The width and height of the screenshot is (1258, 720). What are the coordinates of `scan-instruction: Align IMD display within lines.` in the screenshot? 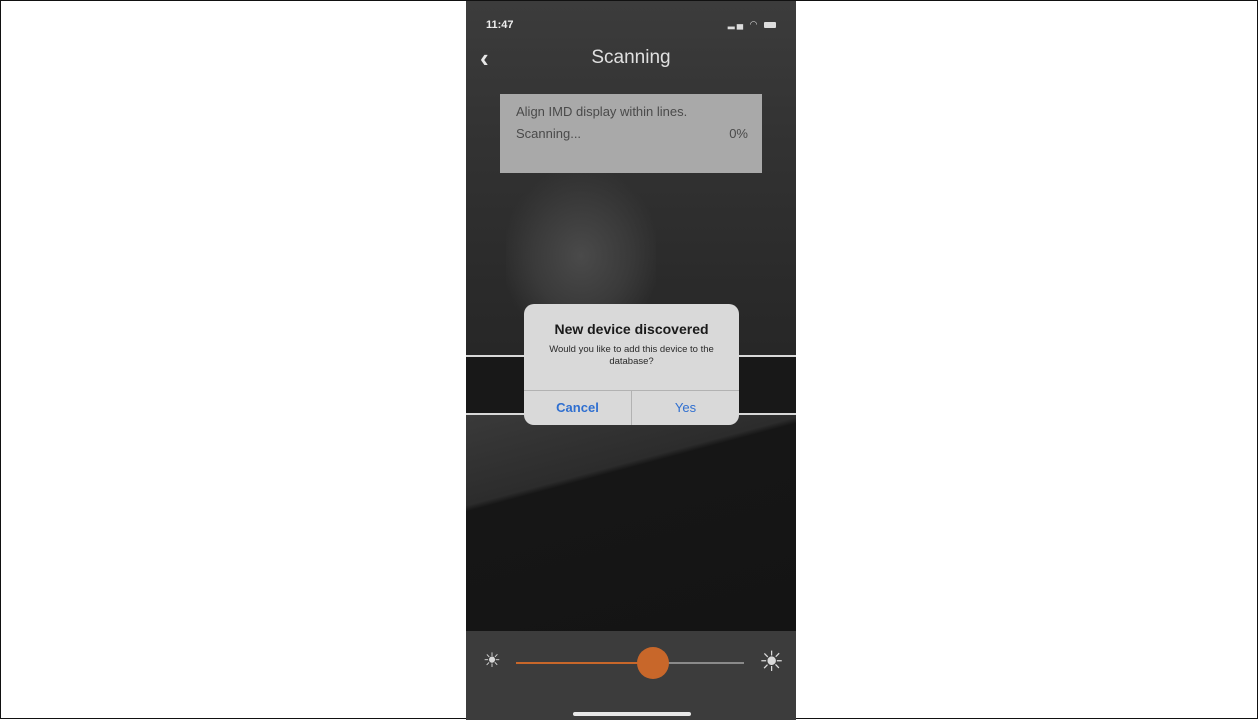 It's located at (602, 111).